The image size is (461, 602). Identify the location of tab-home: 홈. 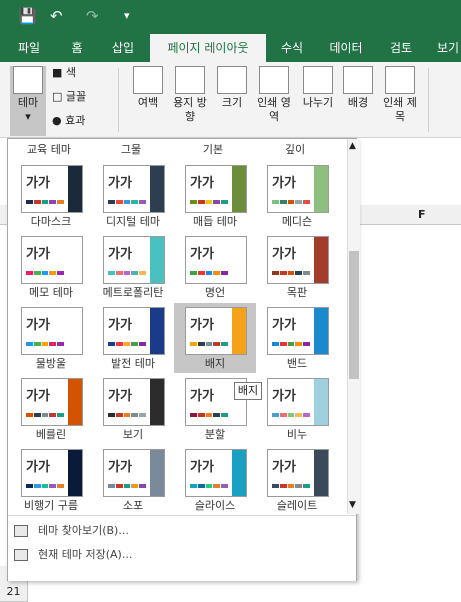
(77, 48).